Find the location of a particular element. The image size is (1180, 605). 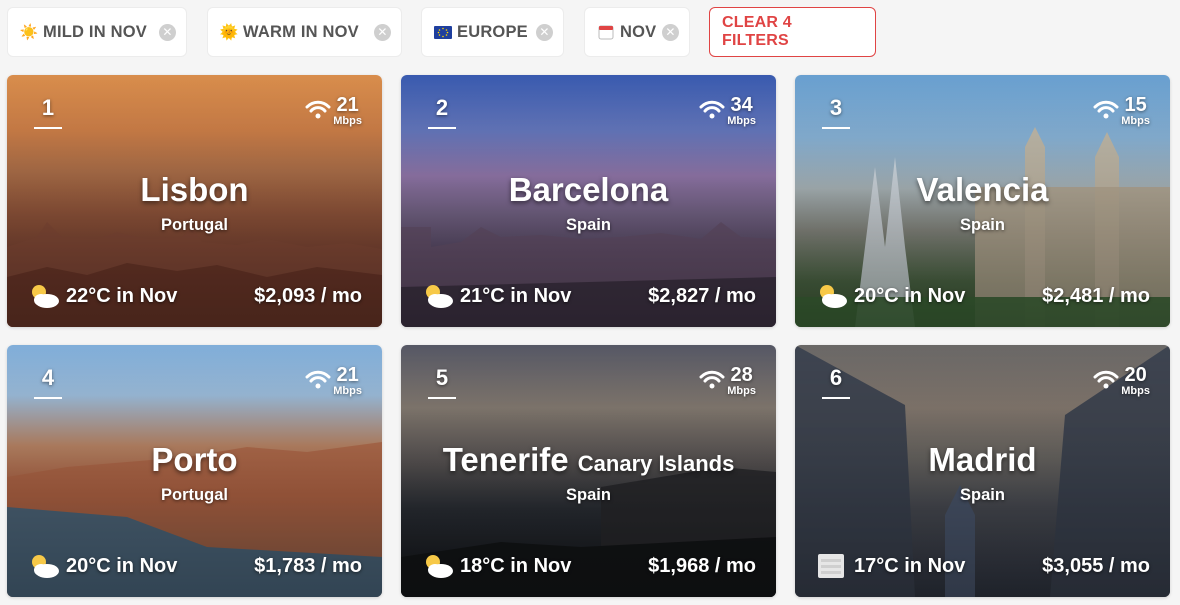

wifi-speed: 34 Mbps is located at coordinates (727, 111).